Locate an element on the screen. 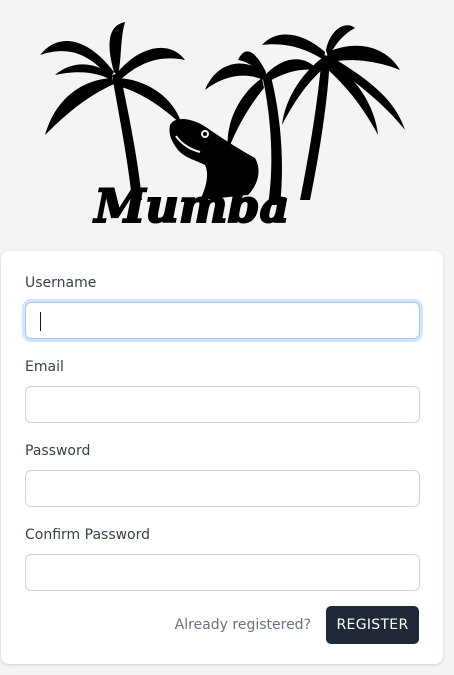 Image resolution: width=454 pixels, height=675 pixels. username-input is located at coordinates (222, 320).